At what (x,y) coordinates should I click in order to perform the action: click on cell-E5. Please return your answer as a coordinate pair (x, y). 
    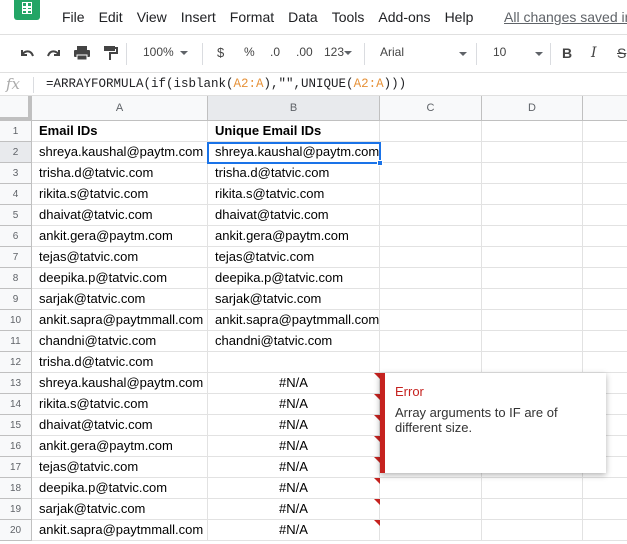
    Looking at the image, I should click on (605, 215).